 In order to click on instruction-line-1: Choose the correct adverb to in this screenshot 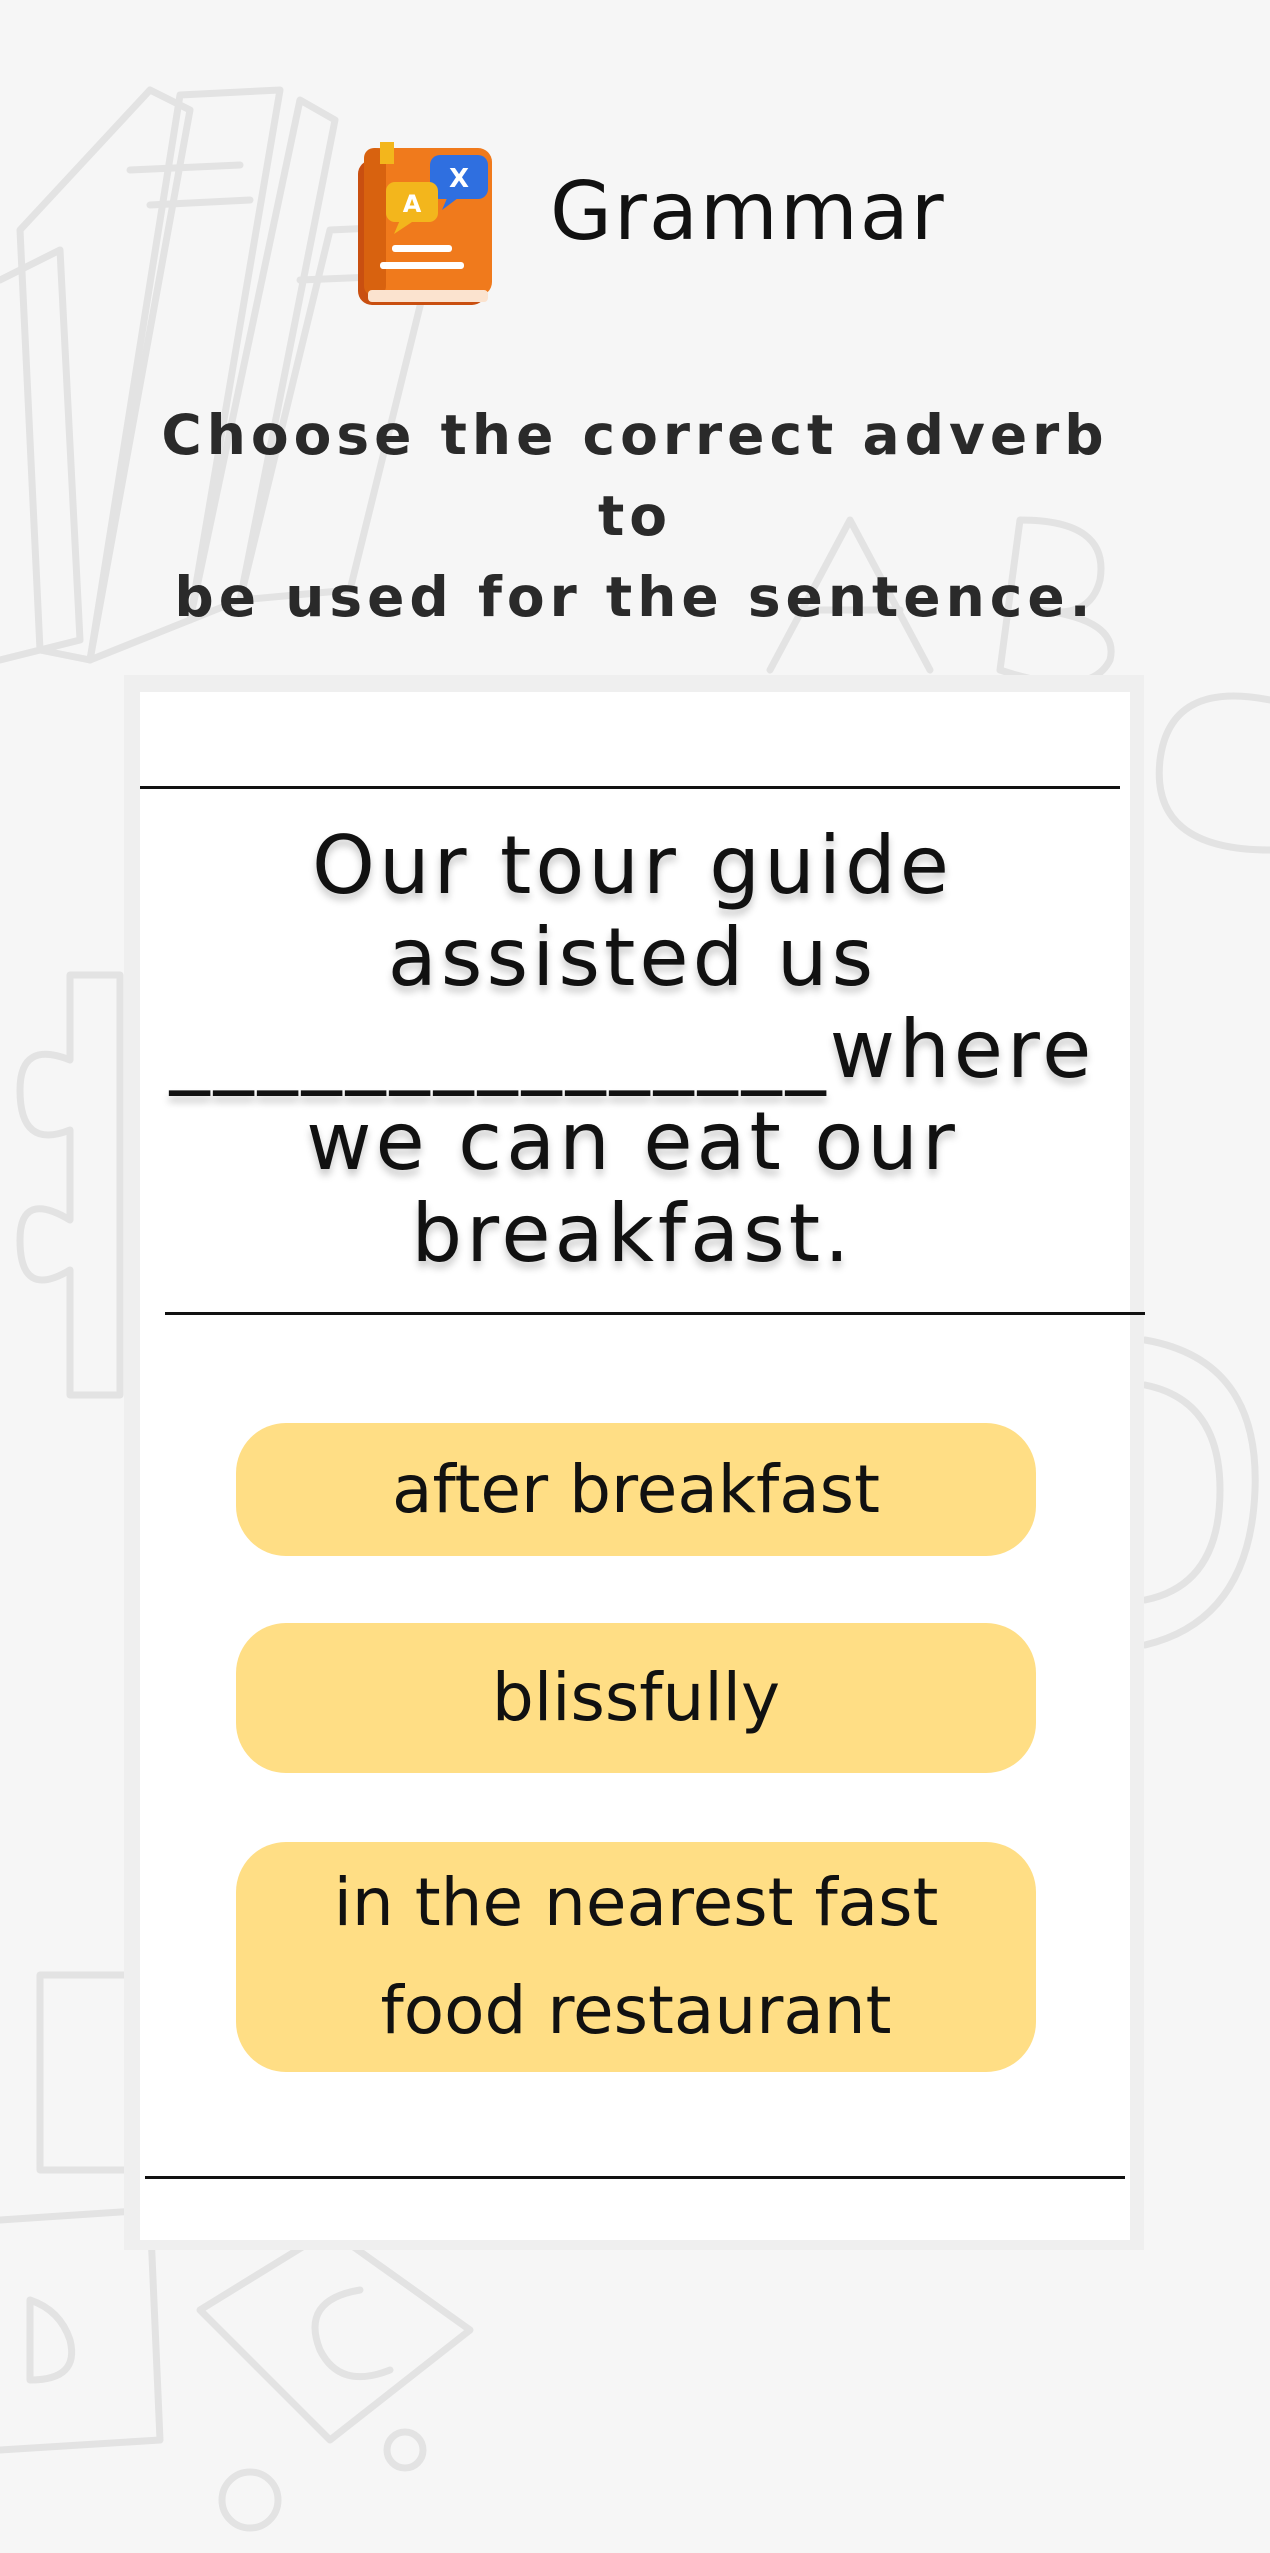, I will do `click(635, 475)`.